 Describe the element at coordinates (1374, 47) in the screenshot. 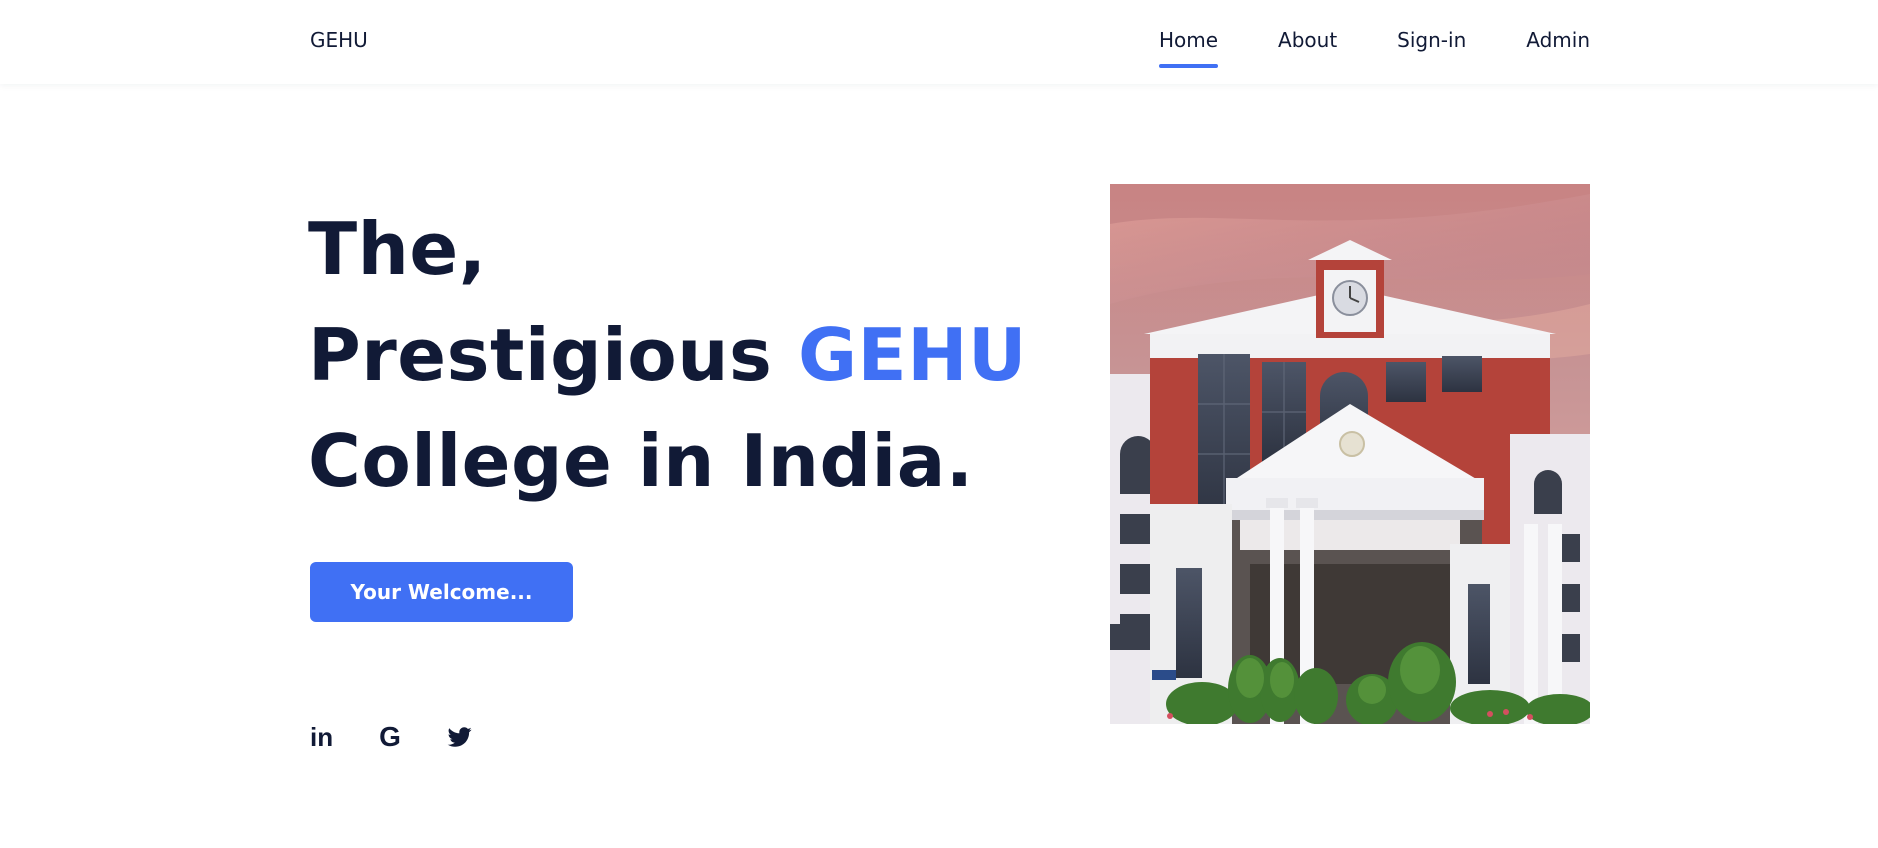

I see `main-nav: Home About Sign-in Admin` at that location.